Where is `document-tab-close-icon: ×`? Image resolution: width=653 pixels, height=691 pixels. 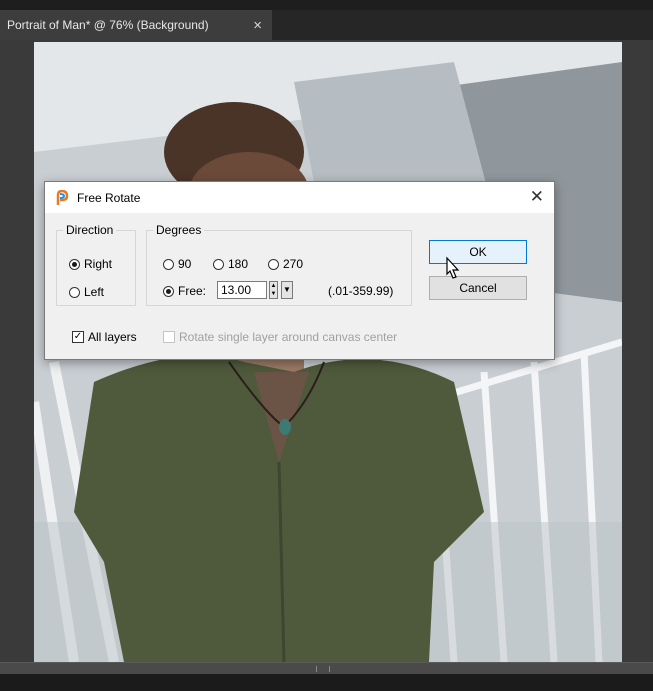 document-tab-close-icon: × is located at coordinates (257, 25).